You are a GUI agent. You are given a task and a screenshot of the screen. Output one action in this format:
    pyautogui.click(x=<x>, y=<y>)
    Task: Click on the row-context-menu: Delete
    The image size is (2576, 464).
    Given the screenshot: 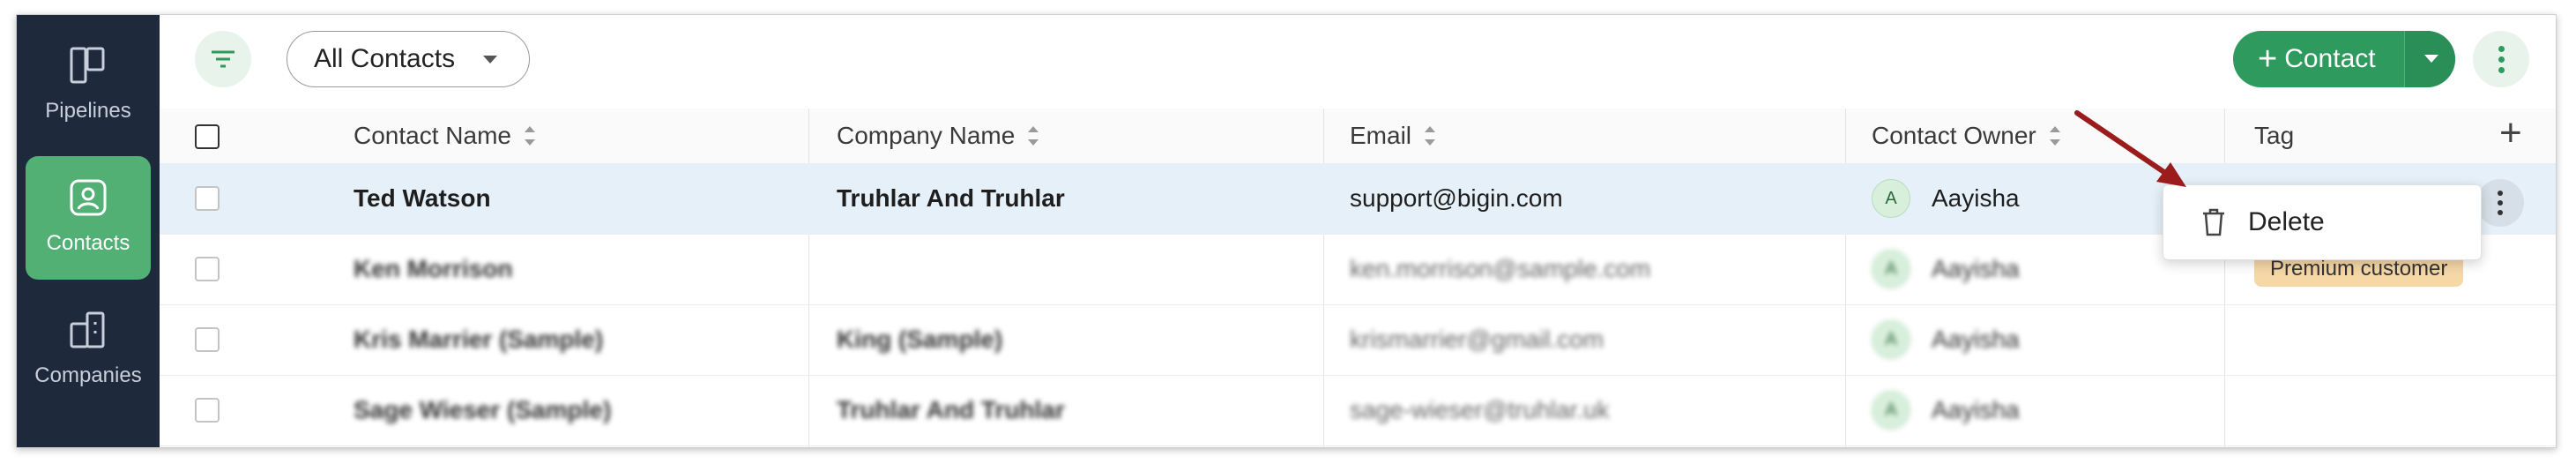 What is the action you would take?
    pyautogui.click(x=2323, y=222)
    